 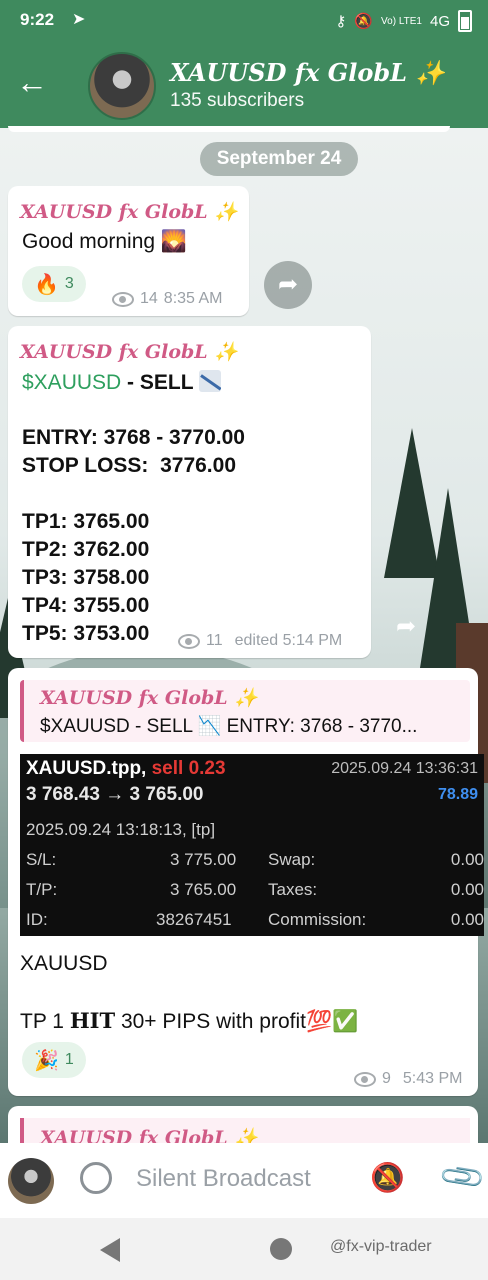 What do you see at coordinates (86, 768) in the screenshot?
I see `trade-symbol: XAUUSD.tpp,` at bounding box center [86, 768].